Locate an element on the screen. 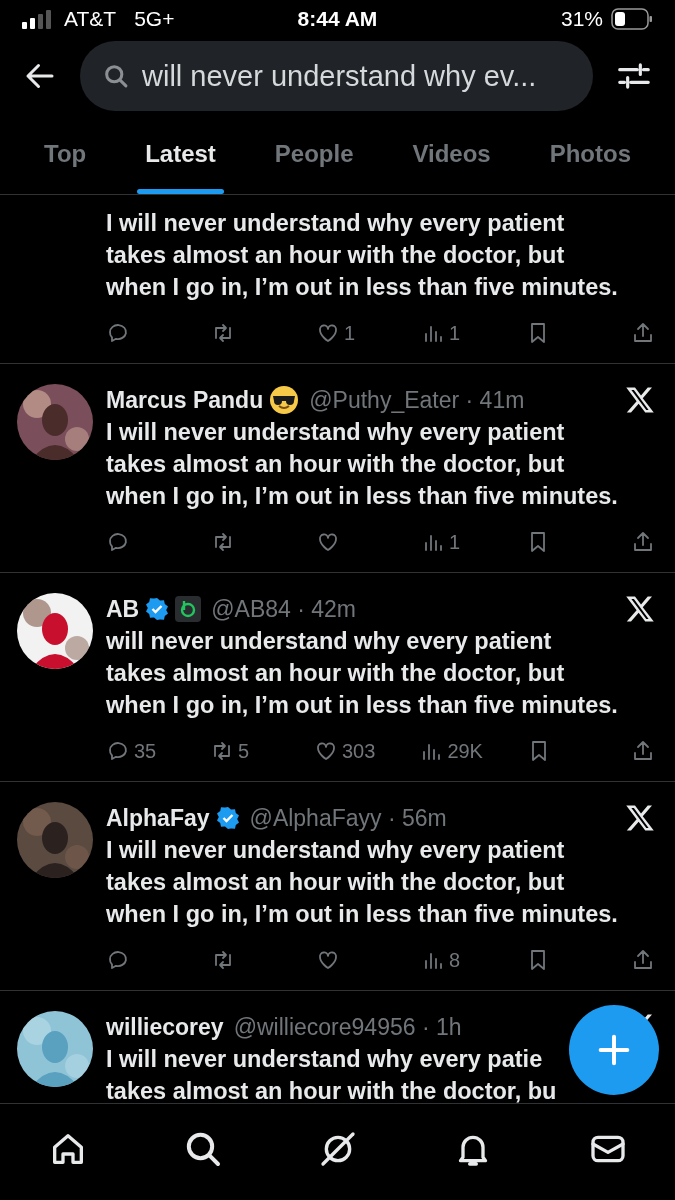 This screenshot has height=1200, width=675. sunglasses-emoji-icon is located at coordinates (284, 400).